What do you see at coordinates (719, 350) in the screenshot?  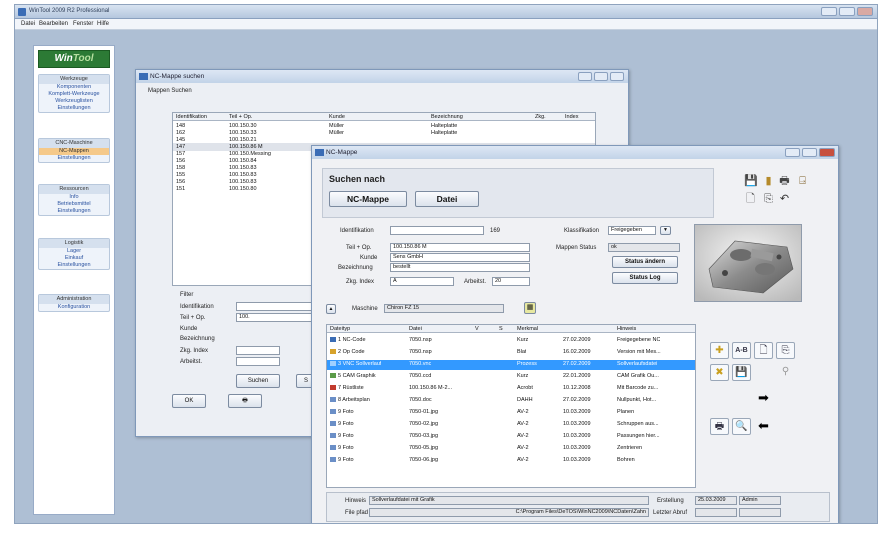 I see `add-file-icon: ✚` at bounding box center [719, 350].